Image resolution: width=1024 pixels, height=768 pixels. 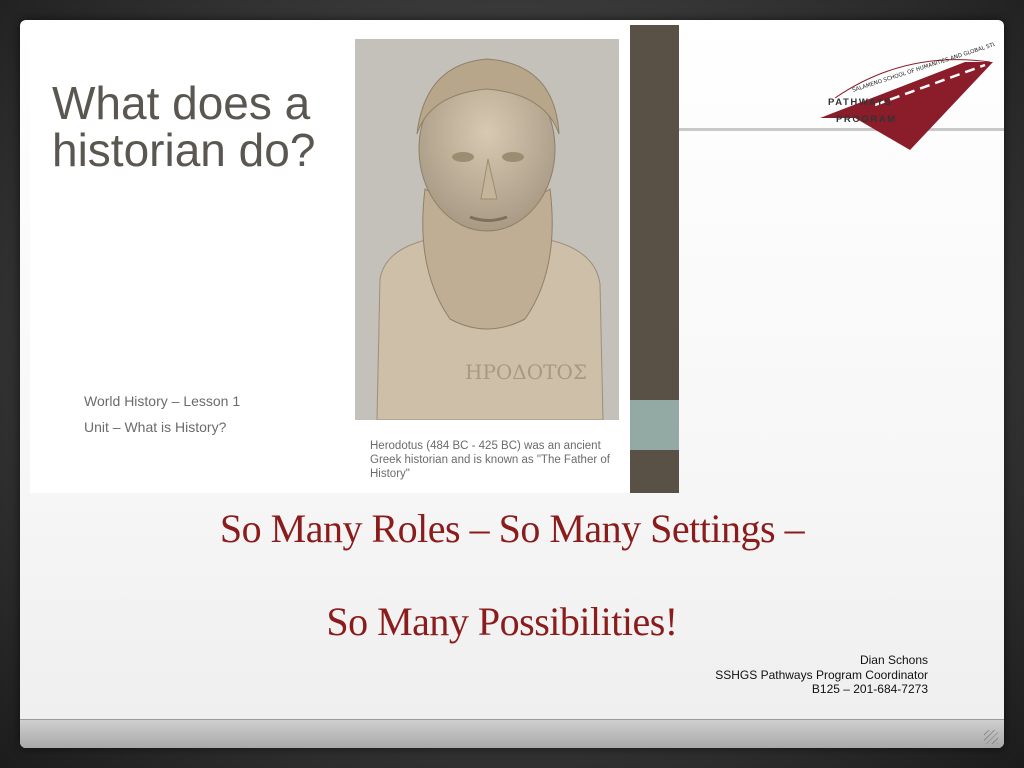 What do you see at coordinates (991, 737) in the screenshot?
I see `resize-grip-icon` at bounding box center [991, 737].